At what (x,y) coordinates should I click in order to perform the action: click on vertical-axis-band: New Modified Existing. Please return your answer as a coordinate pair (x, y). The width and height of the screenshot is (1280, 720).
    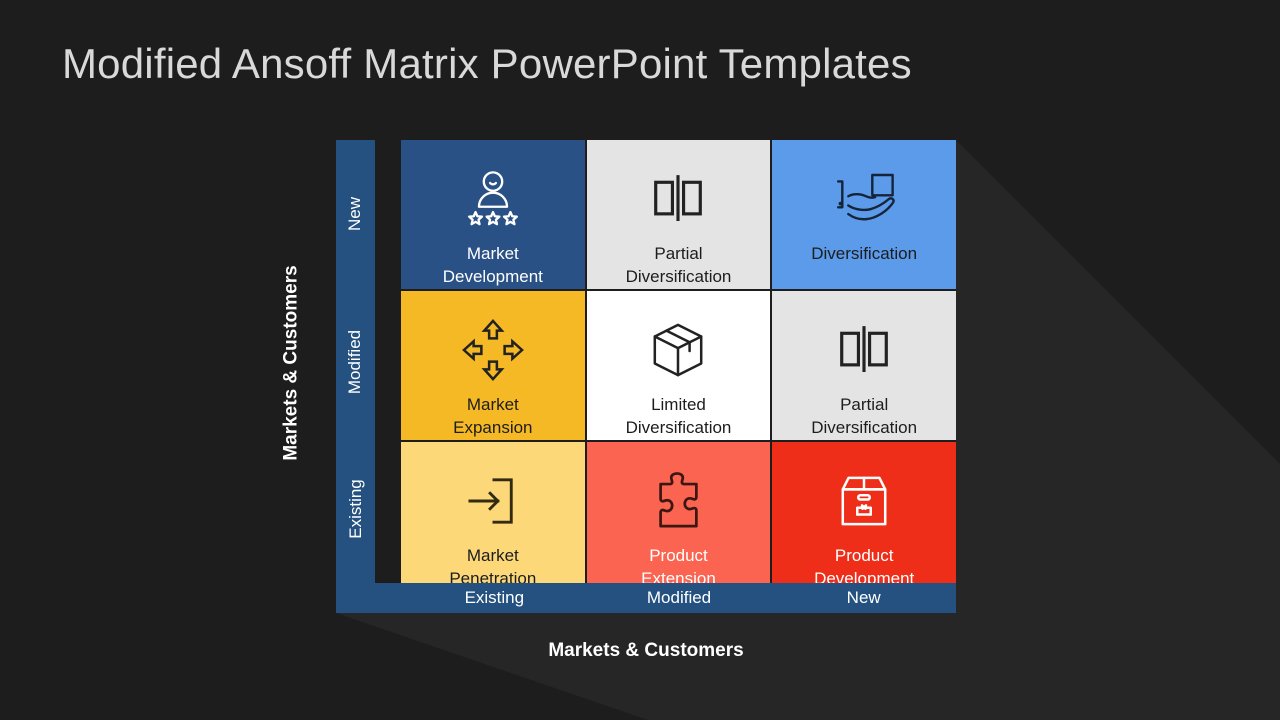
    Looking at the image, I should click on (355, 376).